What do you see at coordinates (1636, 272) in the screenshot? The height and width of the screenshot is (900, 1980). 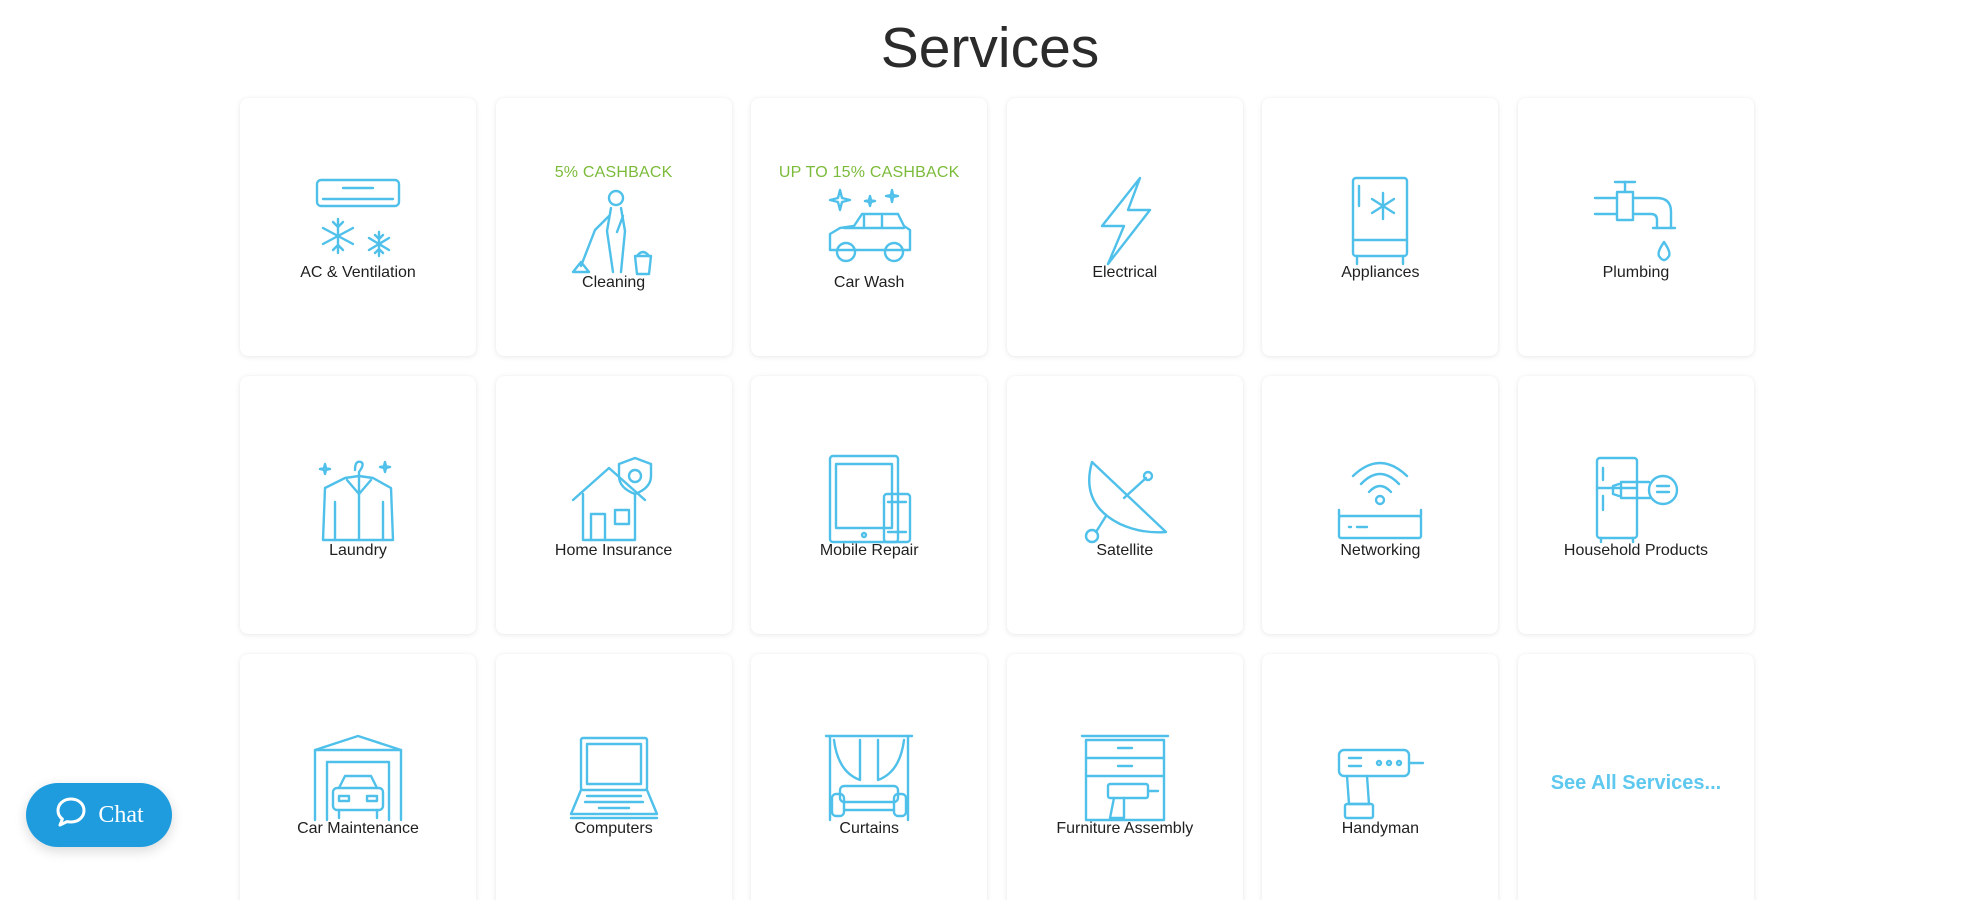 I see `service-label: Plumbing` at bounding box center [1636, 272].